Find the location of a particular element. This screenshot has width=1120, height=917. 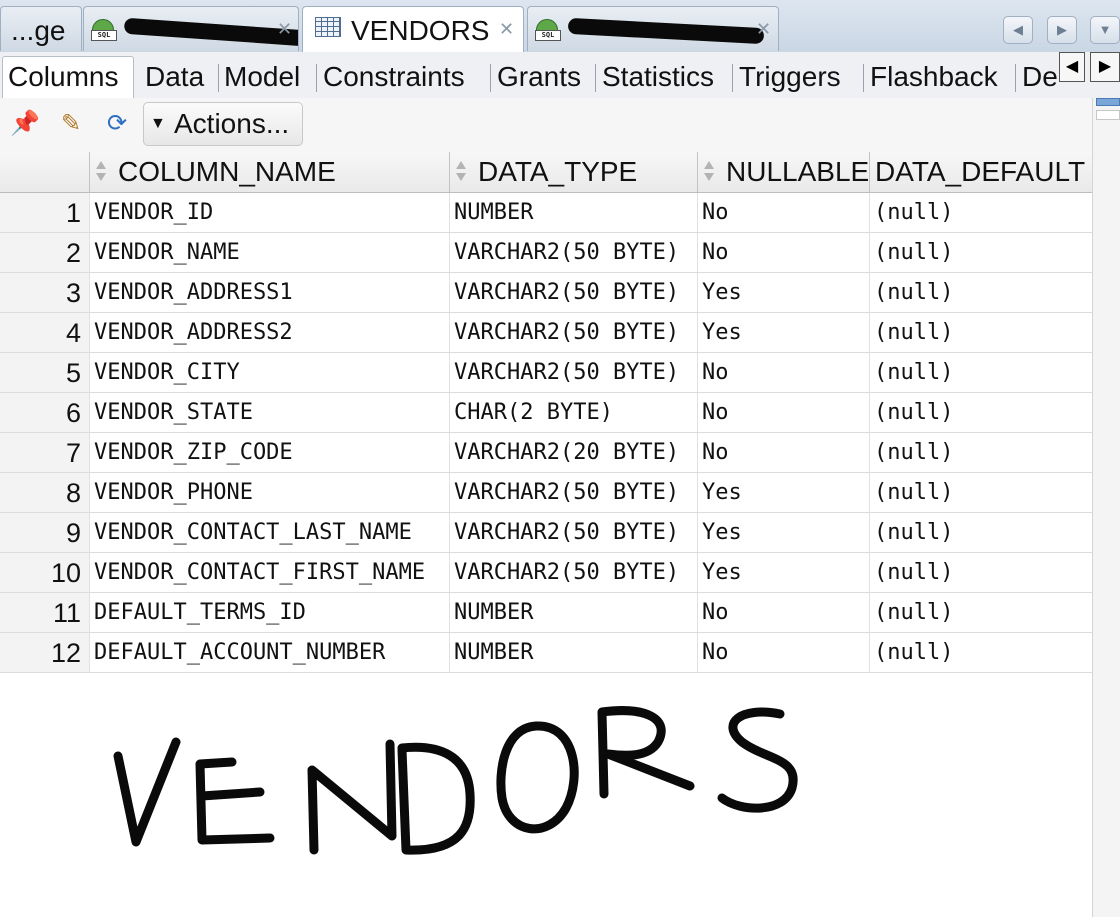

doc-tab-redacted-1: SQL ✕ is located at coordinates (191, 28).